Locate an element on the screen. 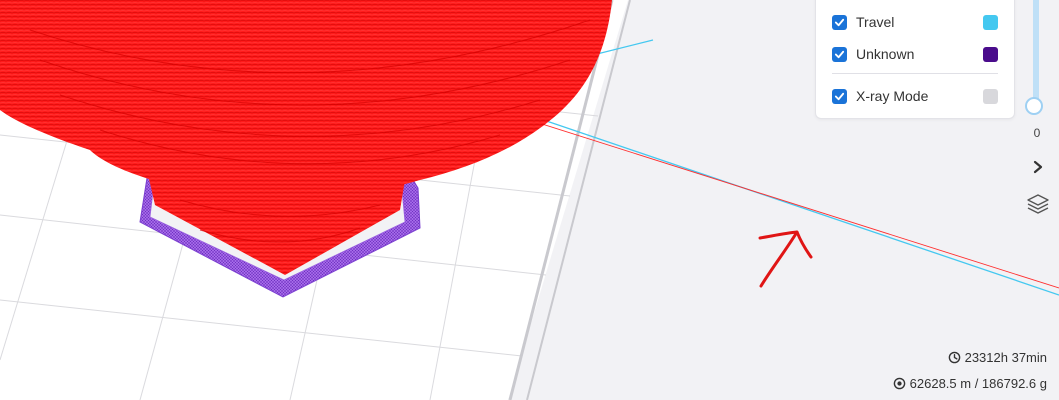 The height and width of the screenshot is (400, 1059). filament-stat: 62628.5 m / 186792.6 g is located at coordinates (970, 383).